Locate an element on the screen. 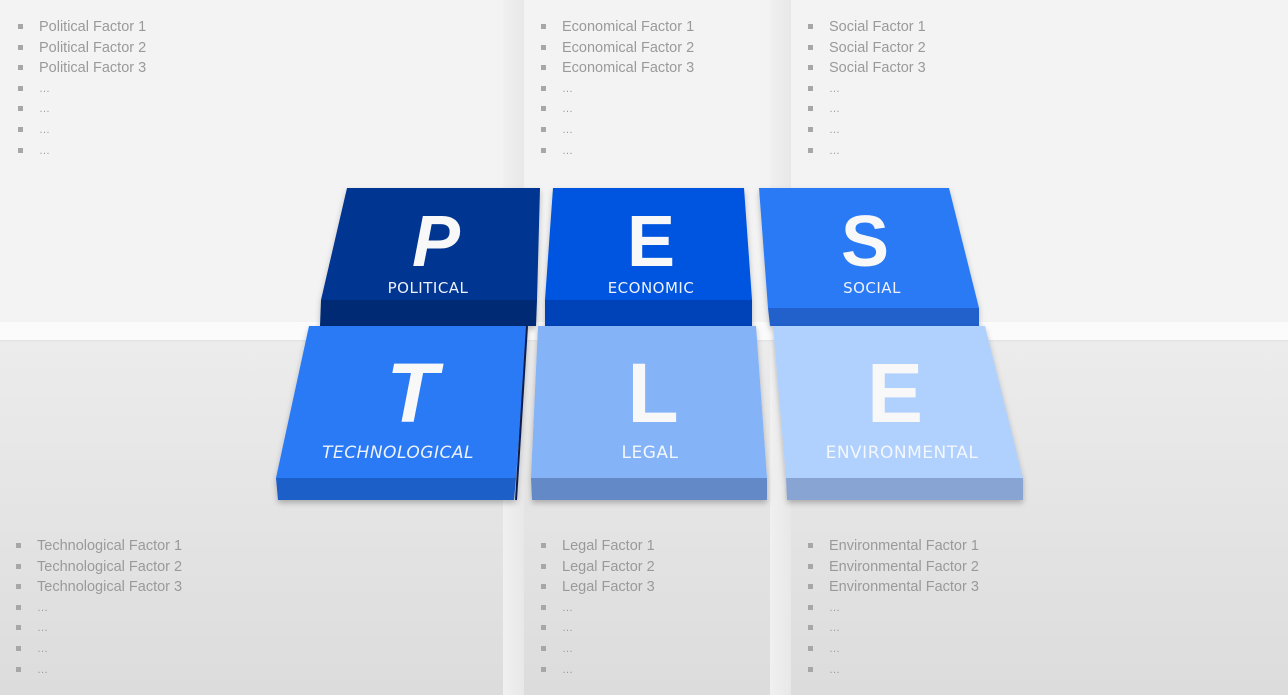 The image size is (1288, 695). tile-technological: T TECHNOLOGICAL is located at coordinates (402, 413).